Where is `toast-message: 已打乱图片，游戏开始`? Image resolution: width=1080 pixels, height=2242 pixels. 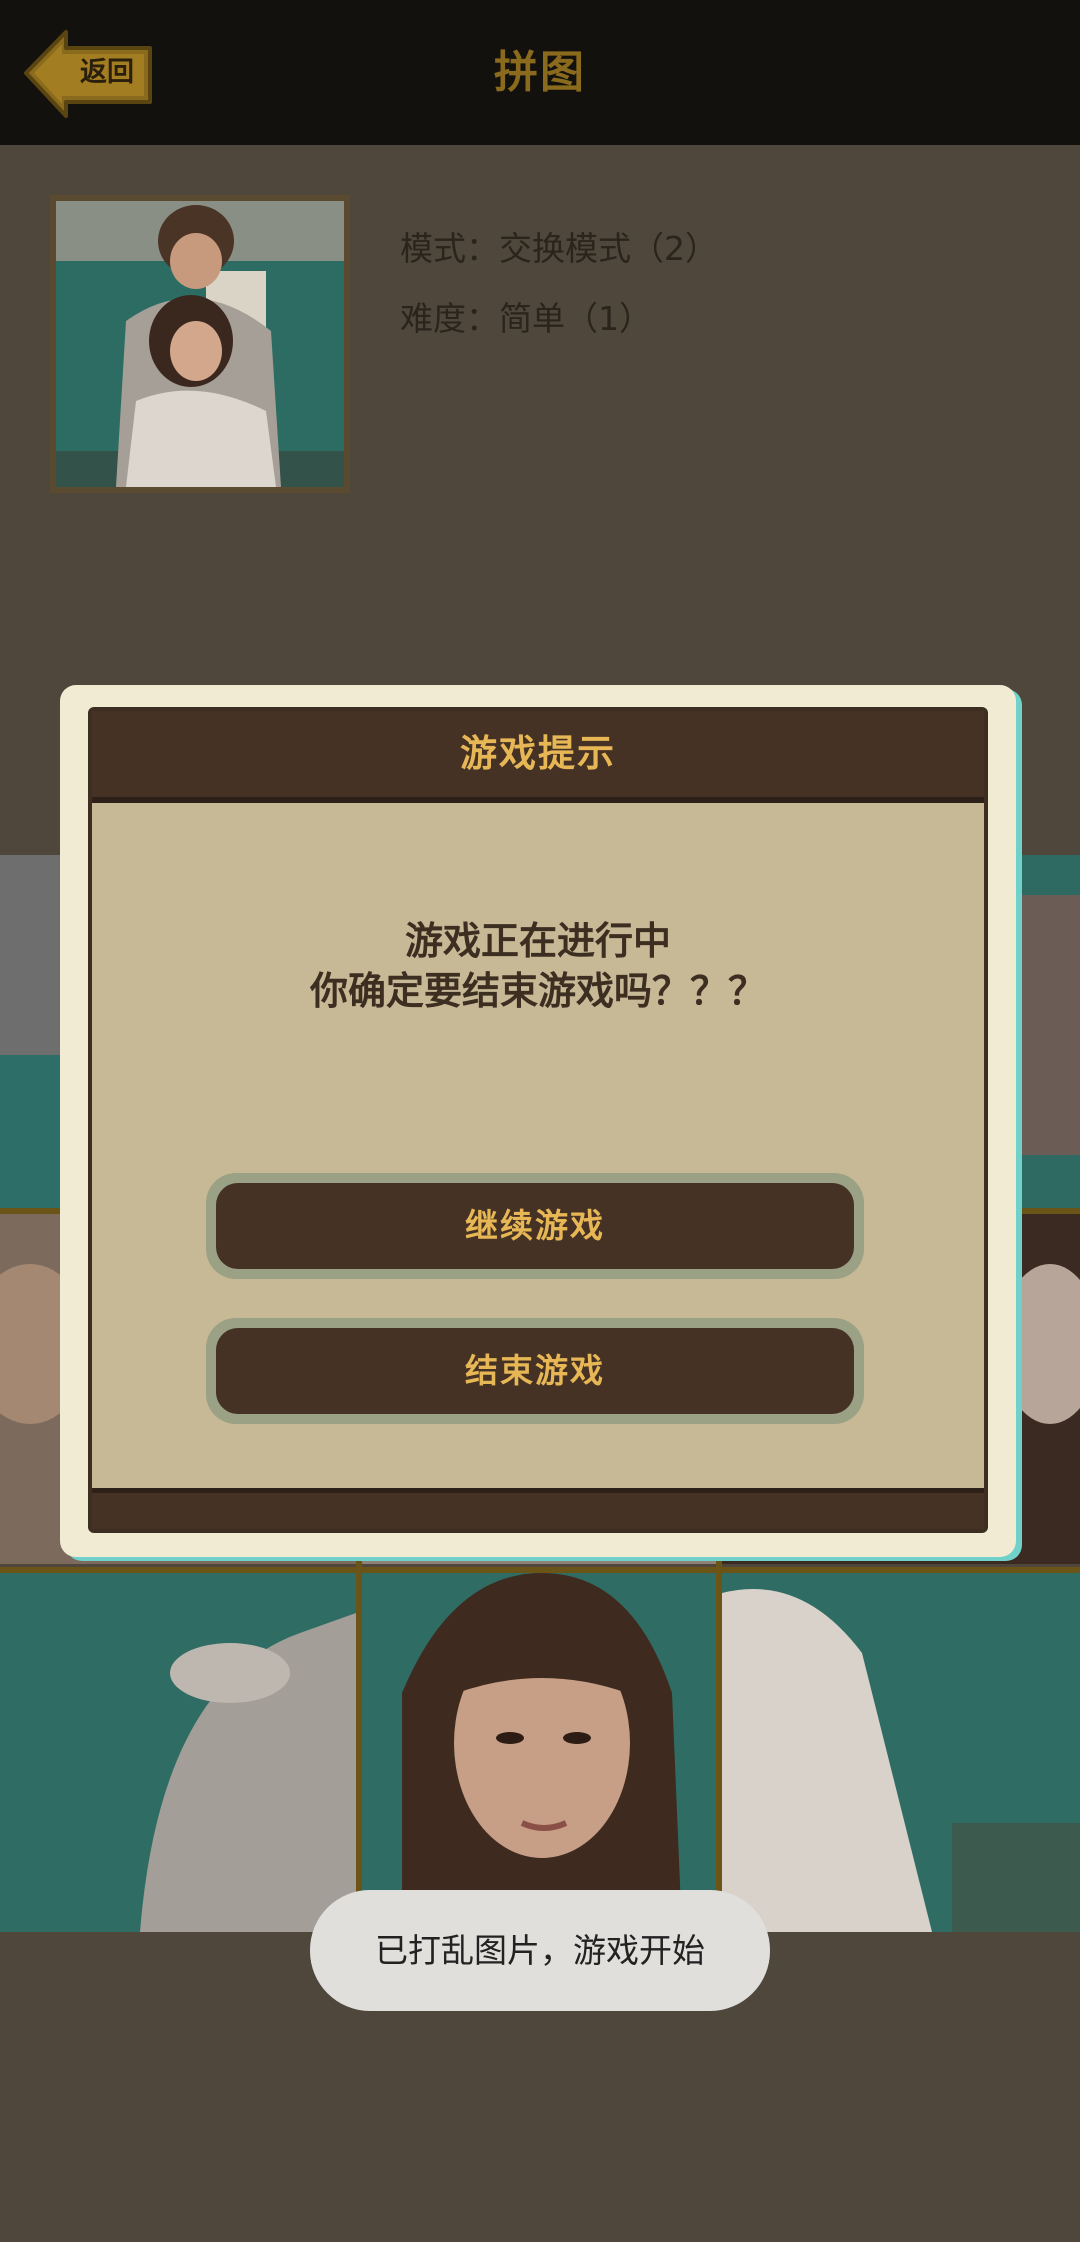
toast-message: 已打乱图片，游戏开始 is located at coordinates (540, 1950).